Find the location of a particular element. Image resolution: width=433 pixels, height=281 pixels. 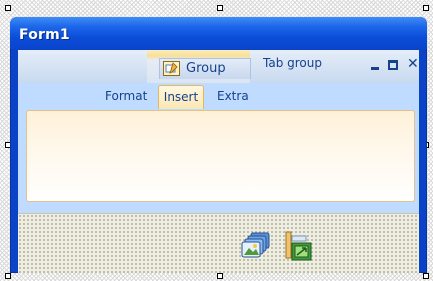

resize-handle-bottom-left is located at coordinates (8, 276).